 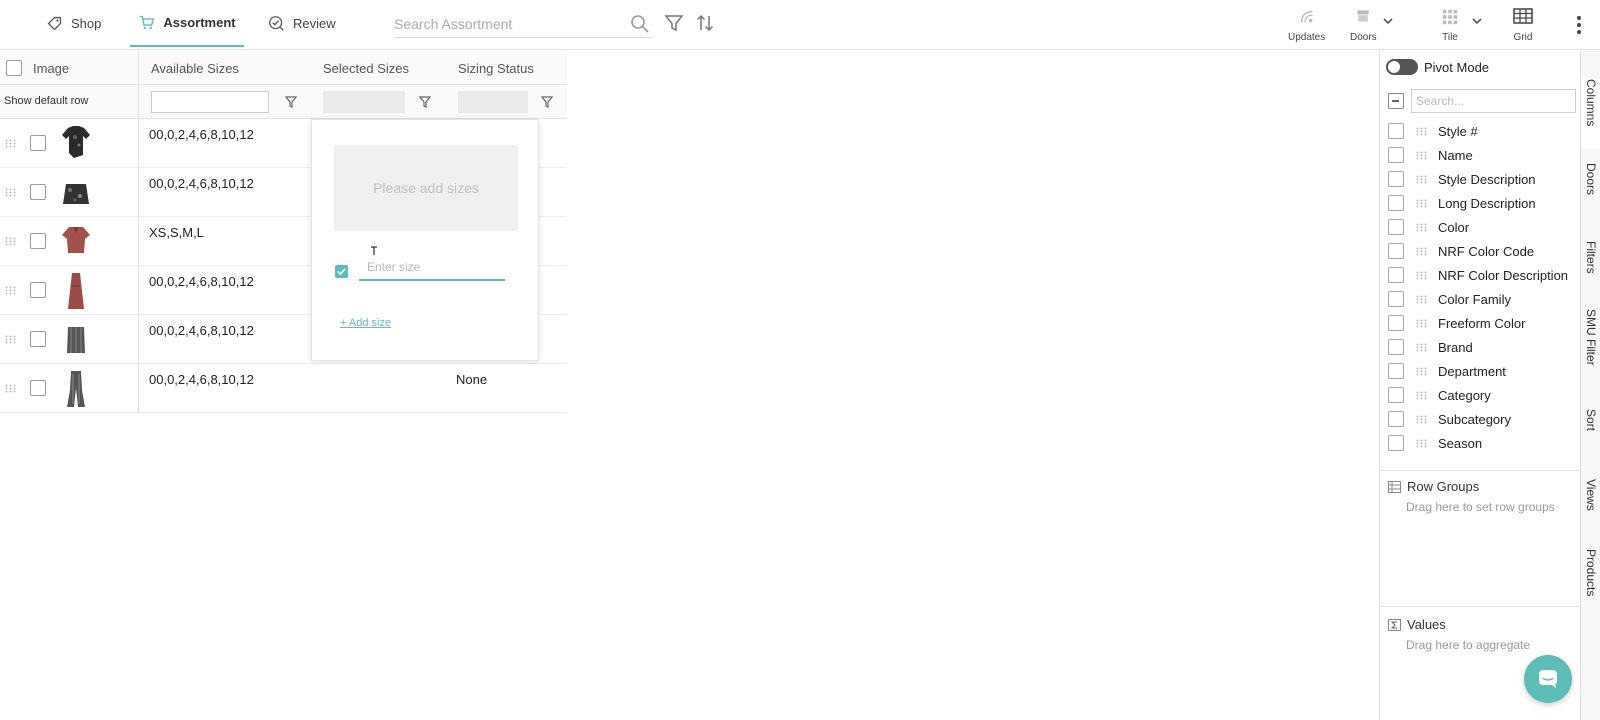 What do you see at coordinates (674, 23) in the screenshot?
I see `filter-icon` at bounding box center [674, 23].